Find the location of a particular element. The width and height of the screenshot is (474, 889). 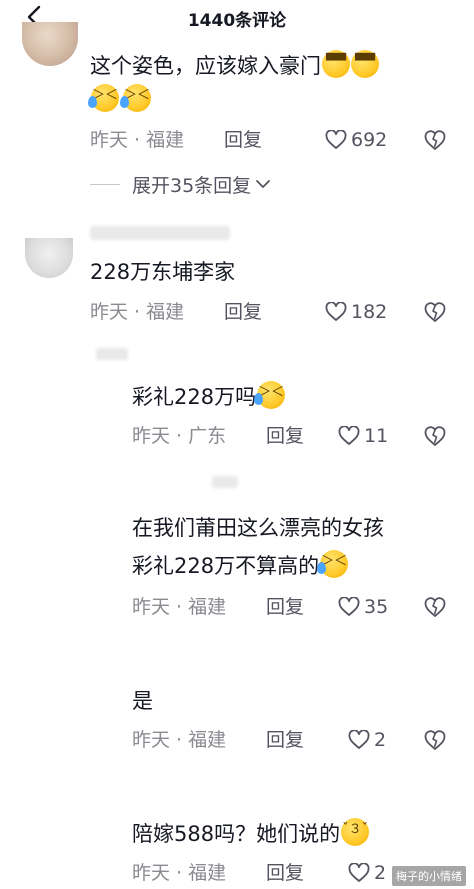

reply-text: 在我们莆田这么漂亮的女孩 is located at coordinates (258, 528).